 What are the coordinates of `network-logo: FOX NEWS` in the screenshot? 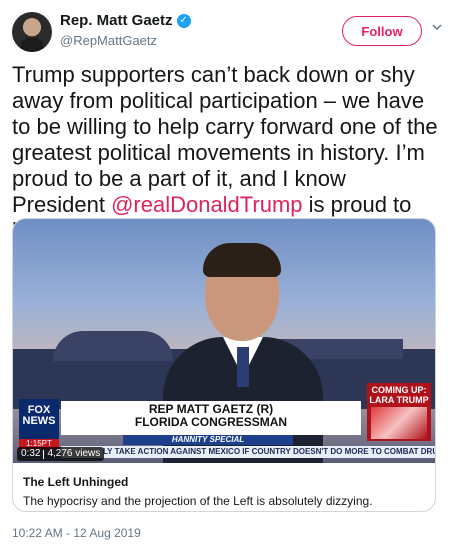 It's located at (39, 419).